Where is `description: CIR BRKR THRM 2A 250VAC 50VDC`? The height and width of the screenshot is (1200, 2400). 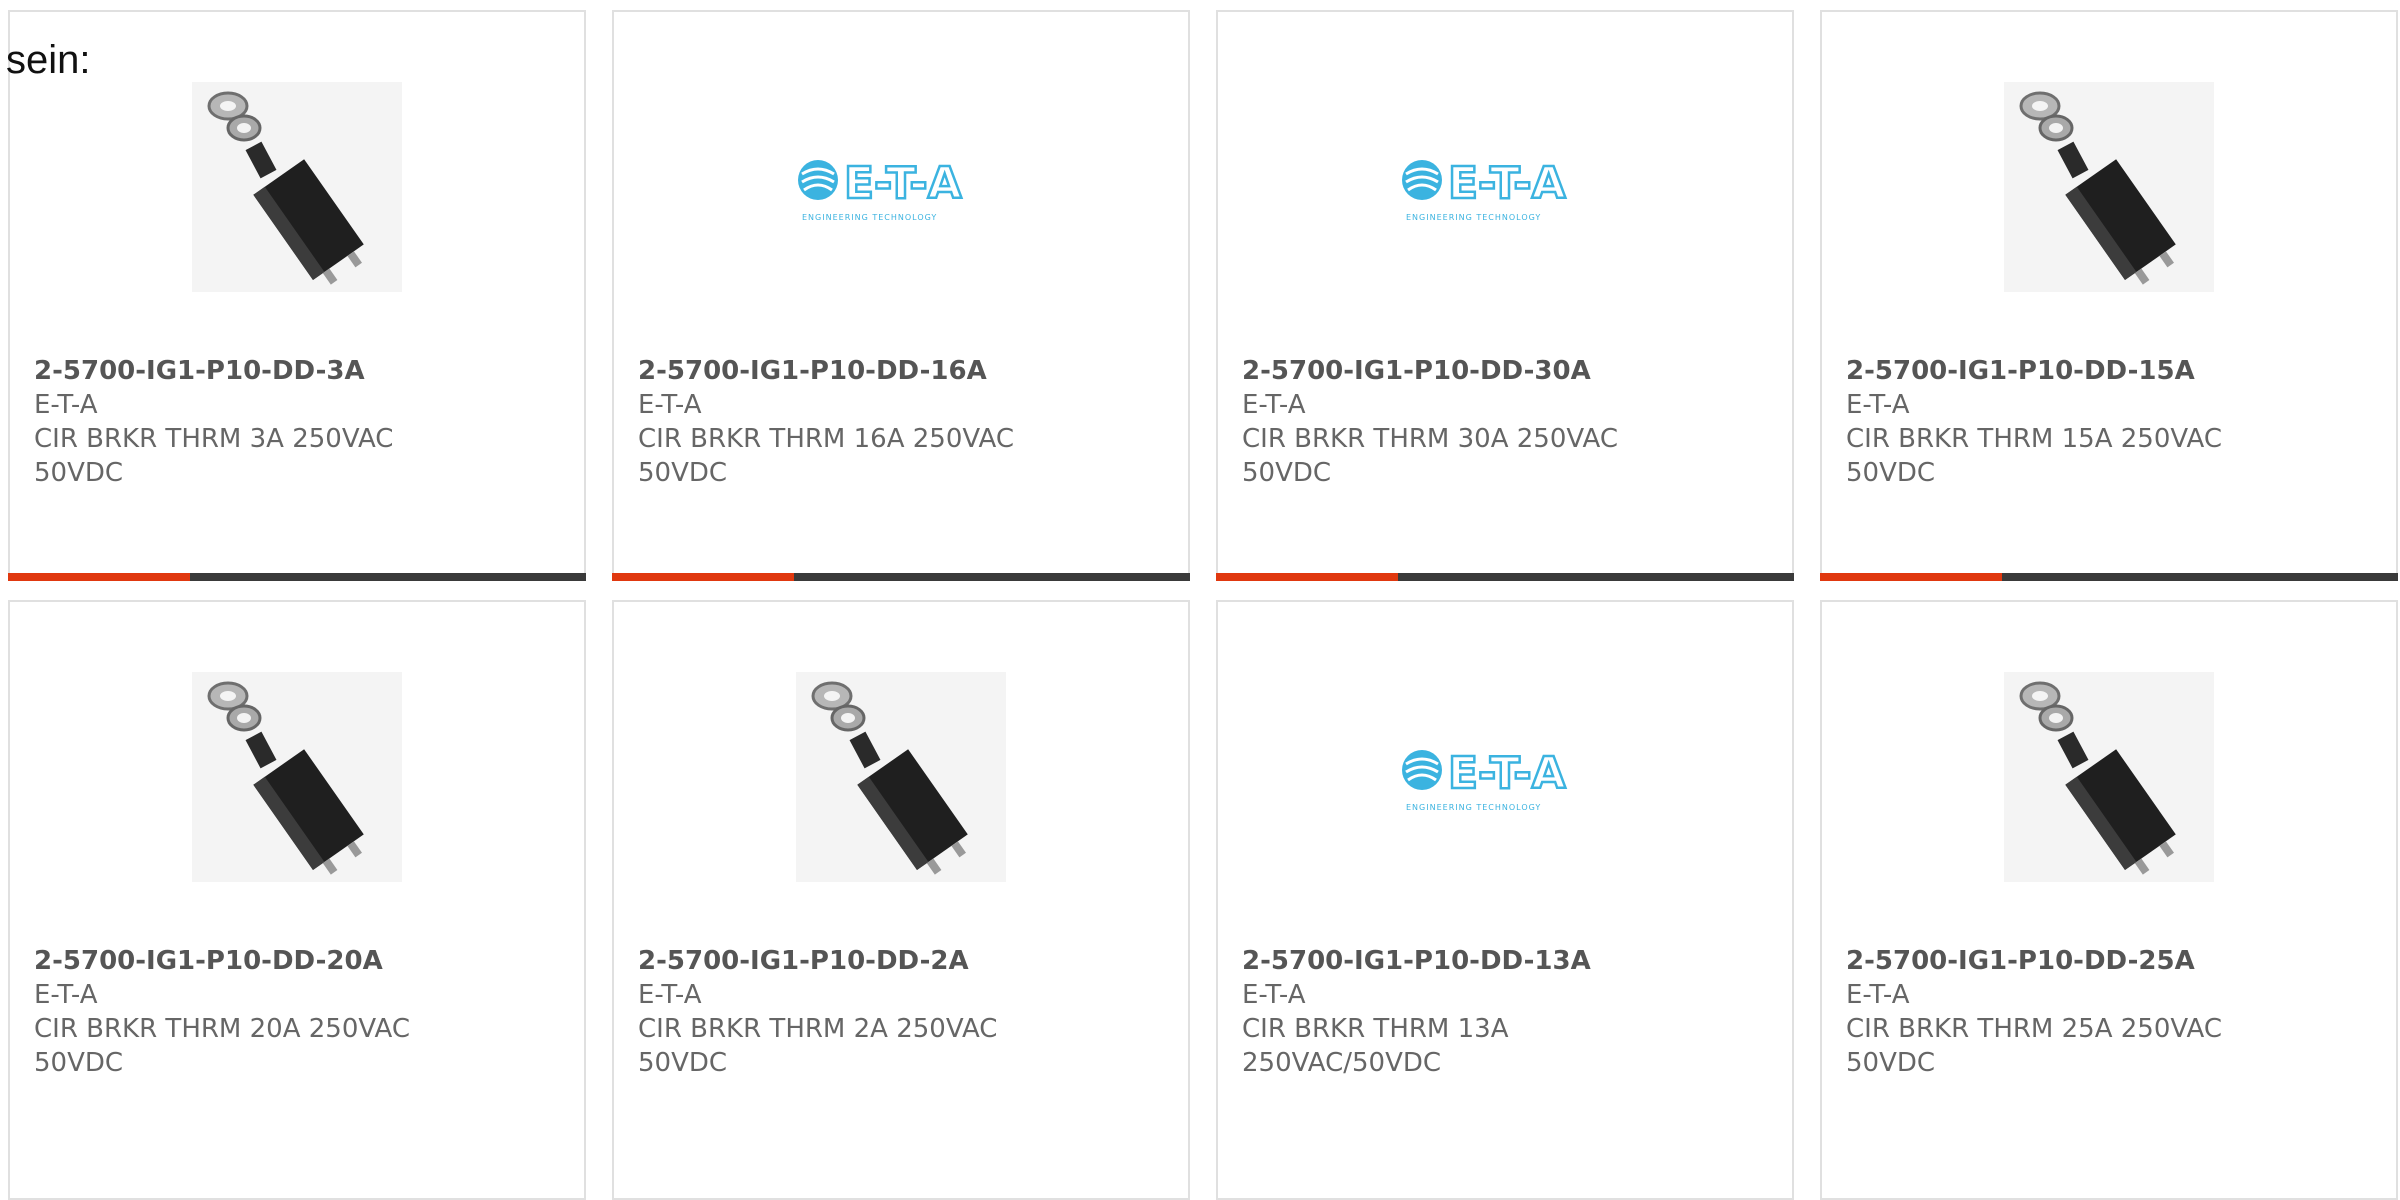 description: CIR BRKR THRM 2A 250VAC 50VDC is located at coordinates (818, 1046).